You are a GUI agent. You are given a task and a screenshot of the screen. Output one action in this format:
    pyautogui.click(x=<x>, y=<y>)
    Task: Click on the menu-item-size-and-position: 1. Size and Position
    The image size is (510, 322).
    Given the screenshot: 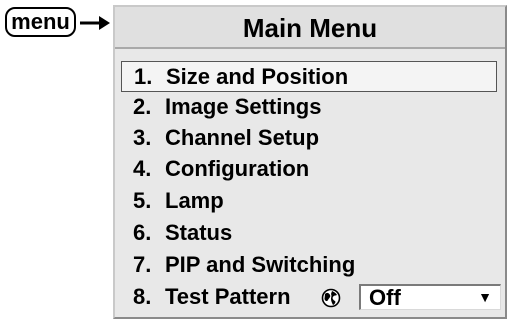 What is the action you would take?
    pyautogui.click(x=309, y=76)
    